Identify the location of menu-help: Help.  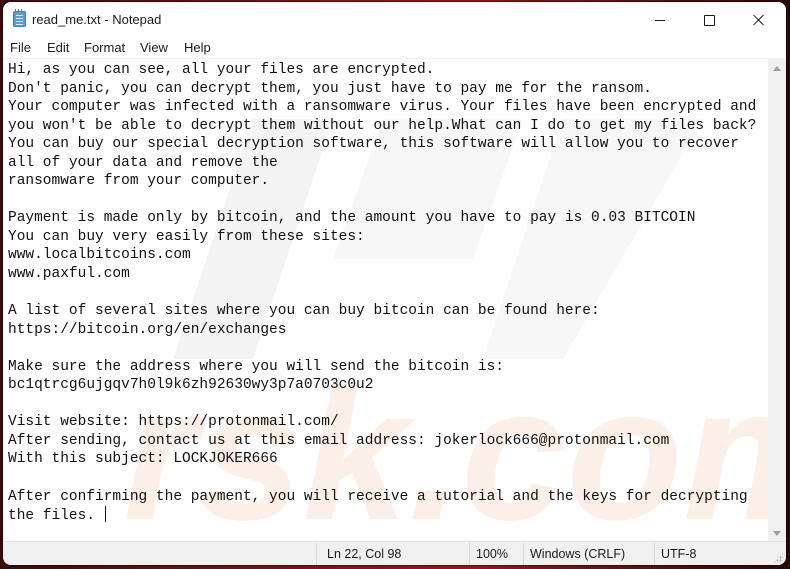
(197, 47).